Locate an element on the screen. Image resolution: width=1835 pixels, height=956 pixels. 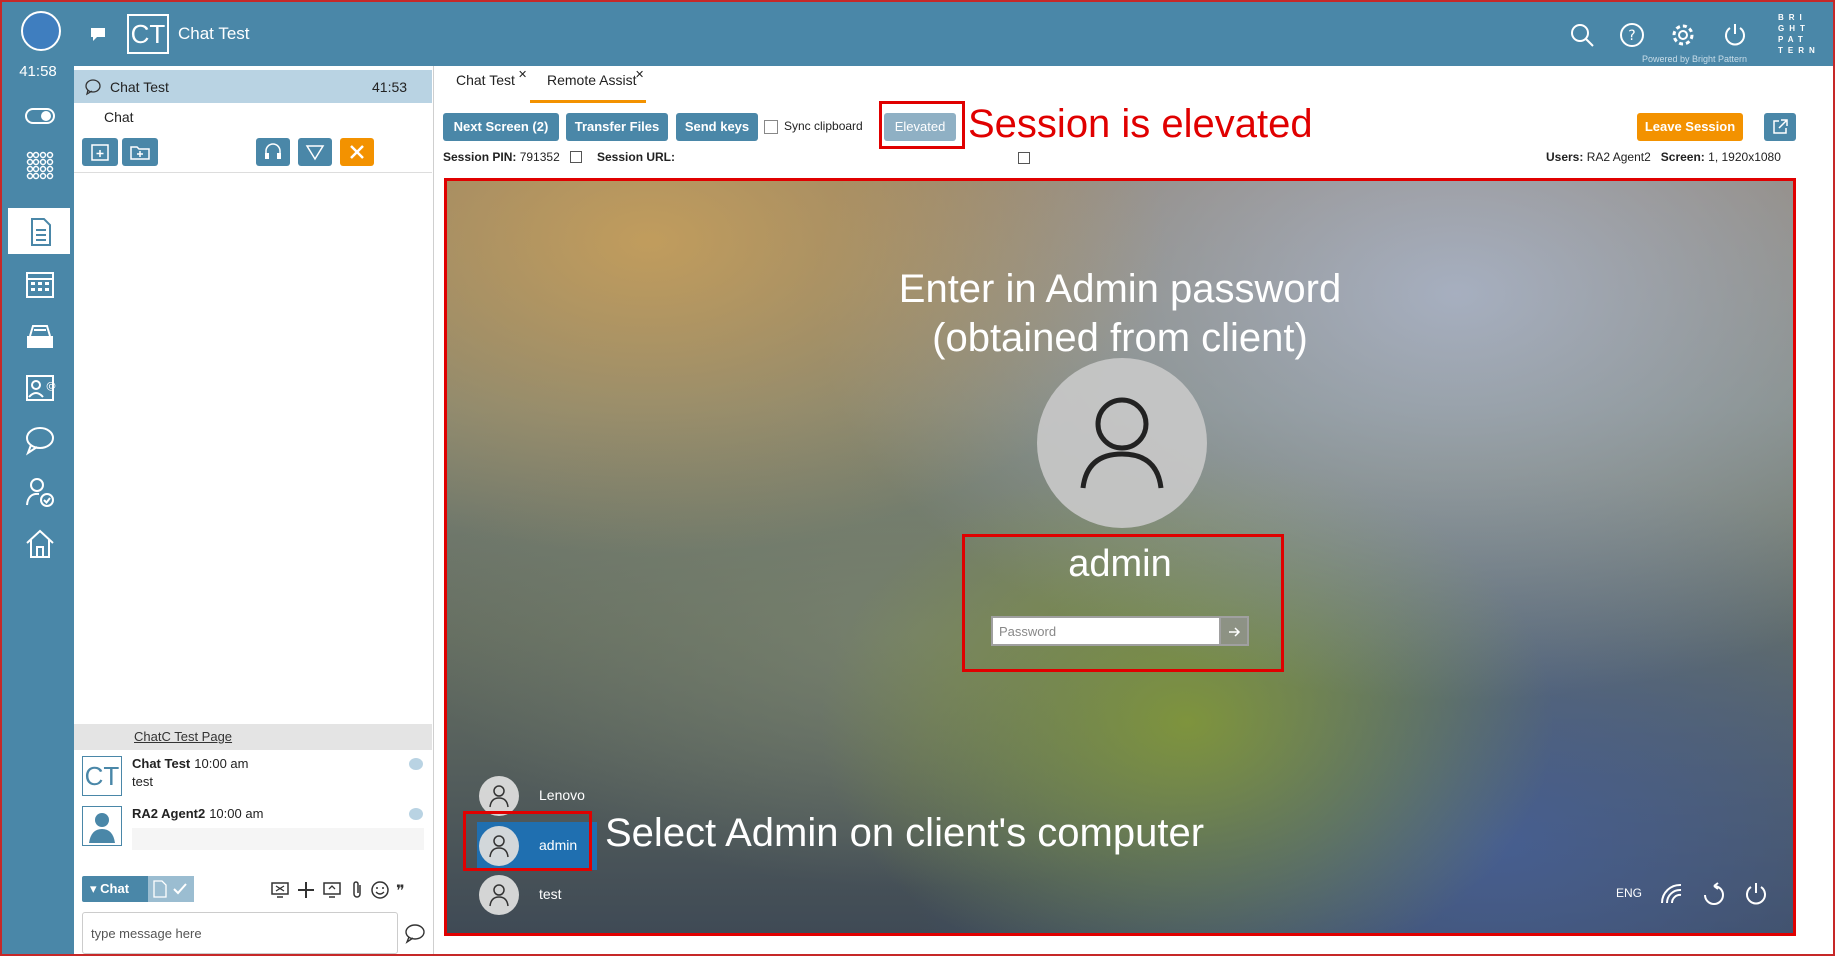
chat-options-group is located at coordinates (171, 889).